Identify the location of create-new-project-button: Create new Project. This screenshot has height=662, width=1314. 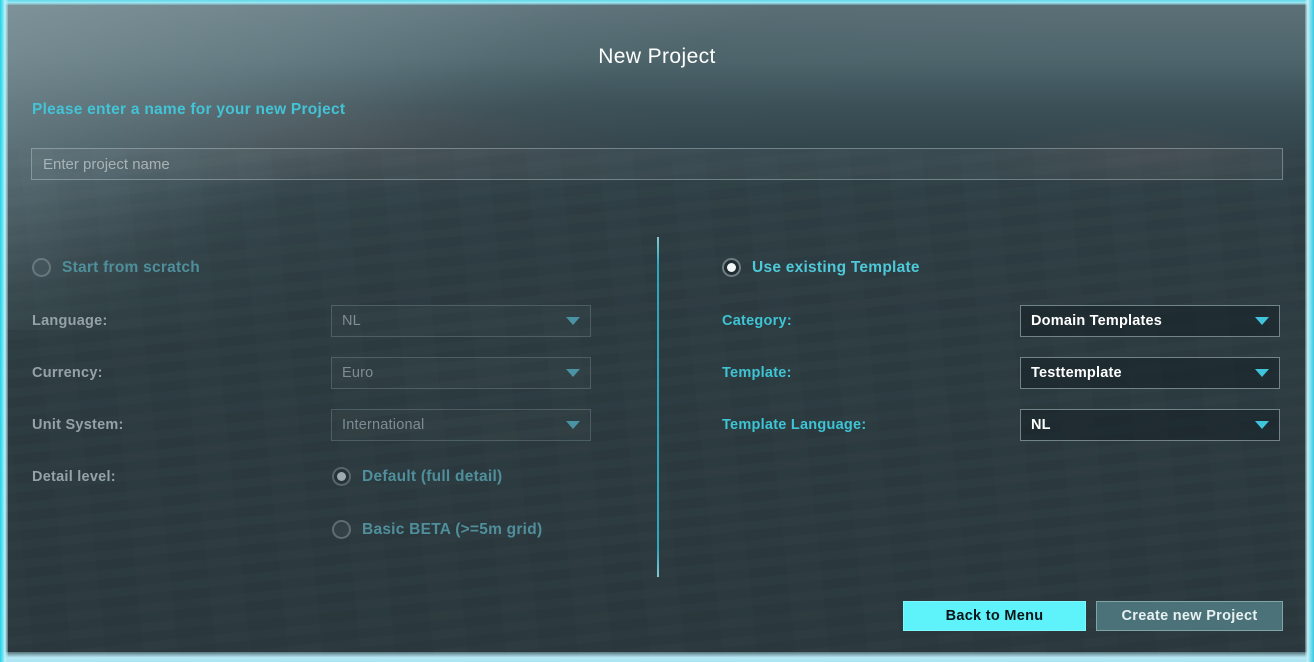
(1189, 616).